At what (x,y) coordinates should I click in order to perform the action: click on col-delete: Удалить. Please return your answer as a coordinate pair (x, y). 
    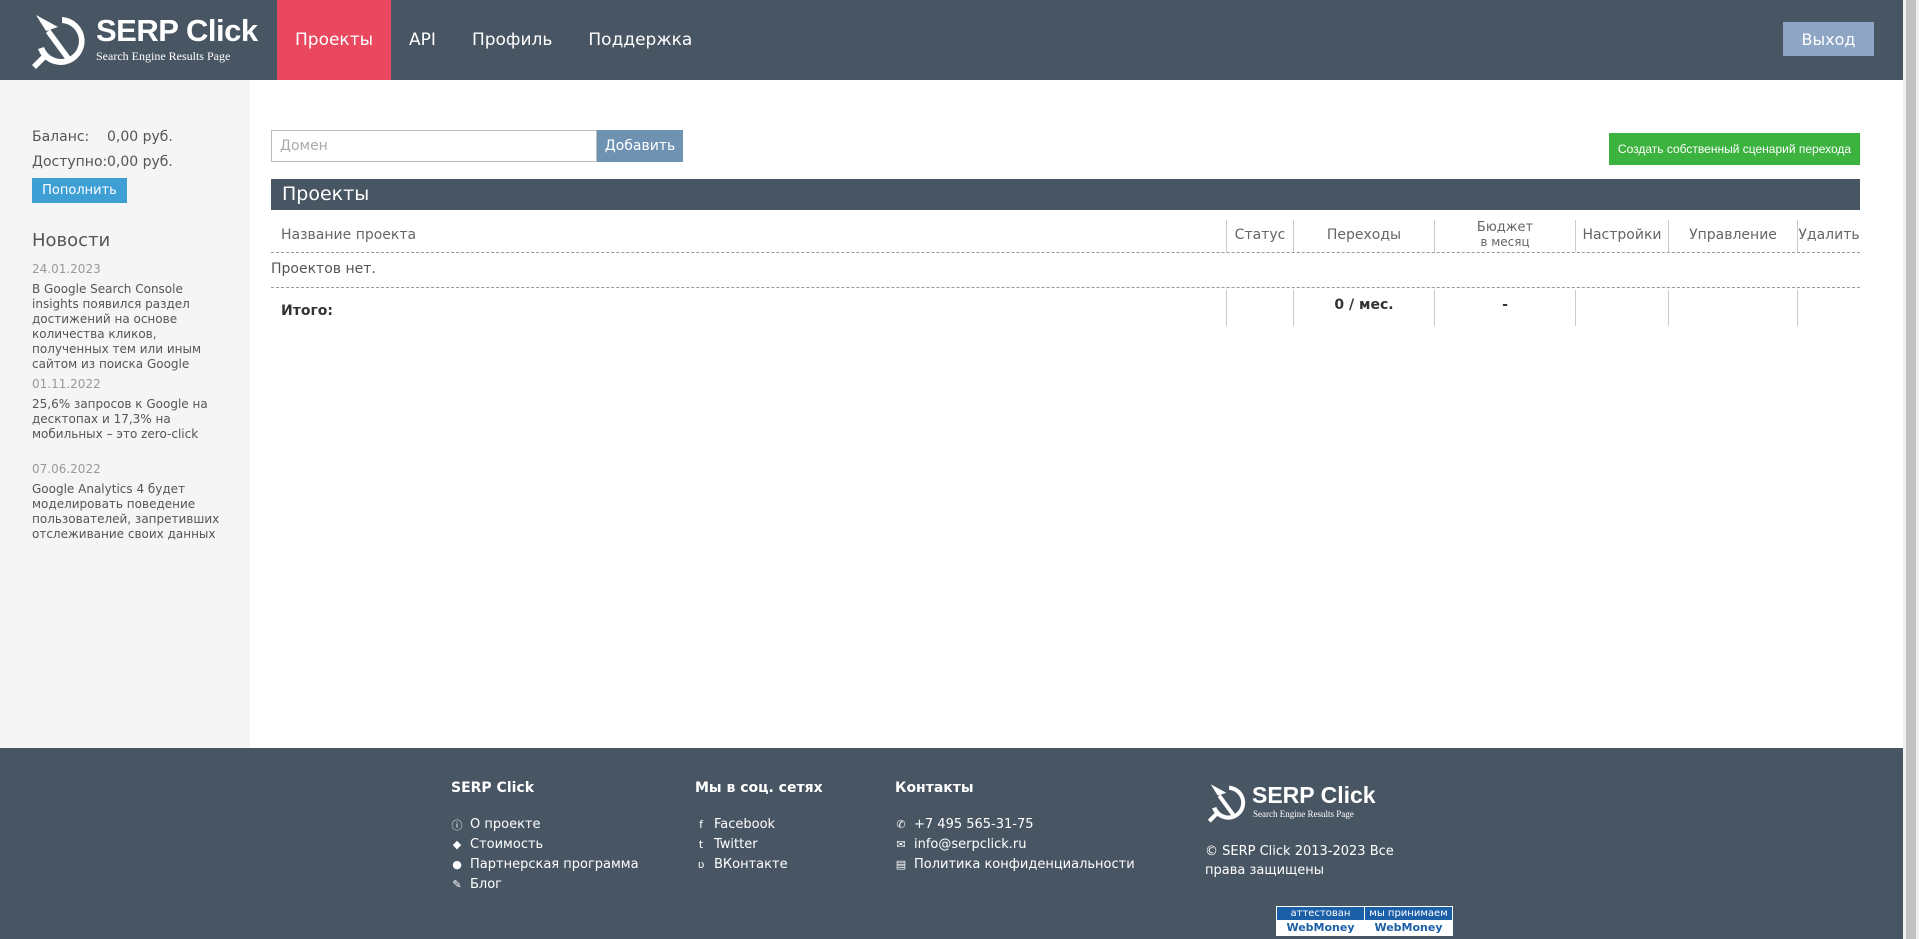
    Looking at the image, I should click on (1829, 235).